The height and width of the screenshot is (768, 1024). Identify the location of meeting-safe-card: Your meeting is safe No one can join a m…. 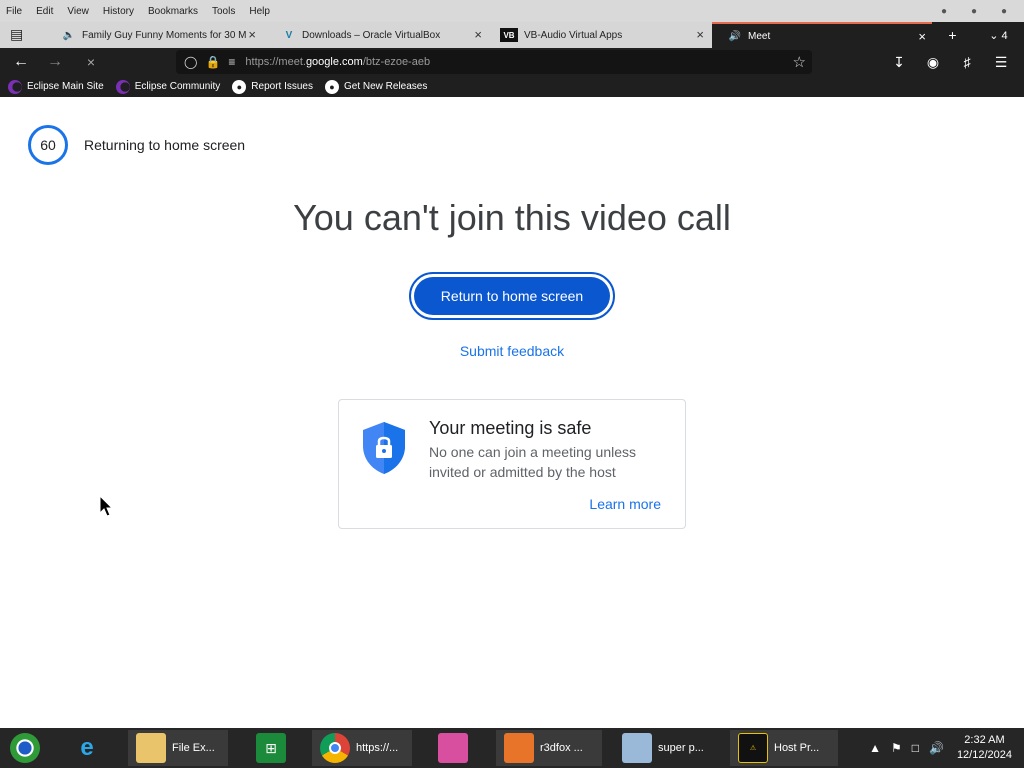
(512, 464).